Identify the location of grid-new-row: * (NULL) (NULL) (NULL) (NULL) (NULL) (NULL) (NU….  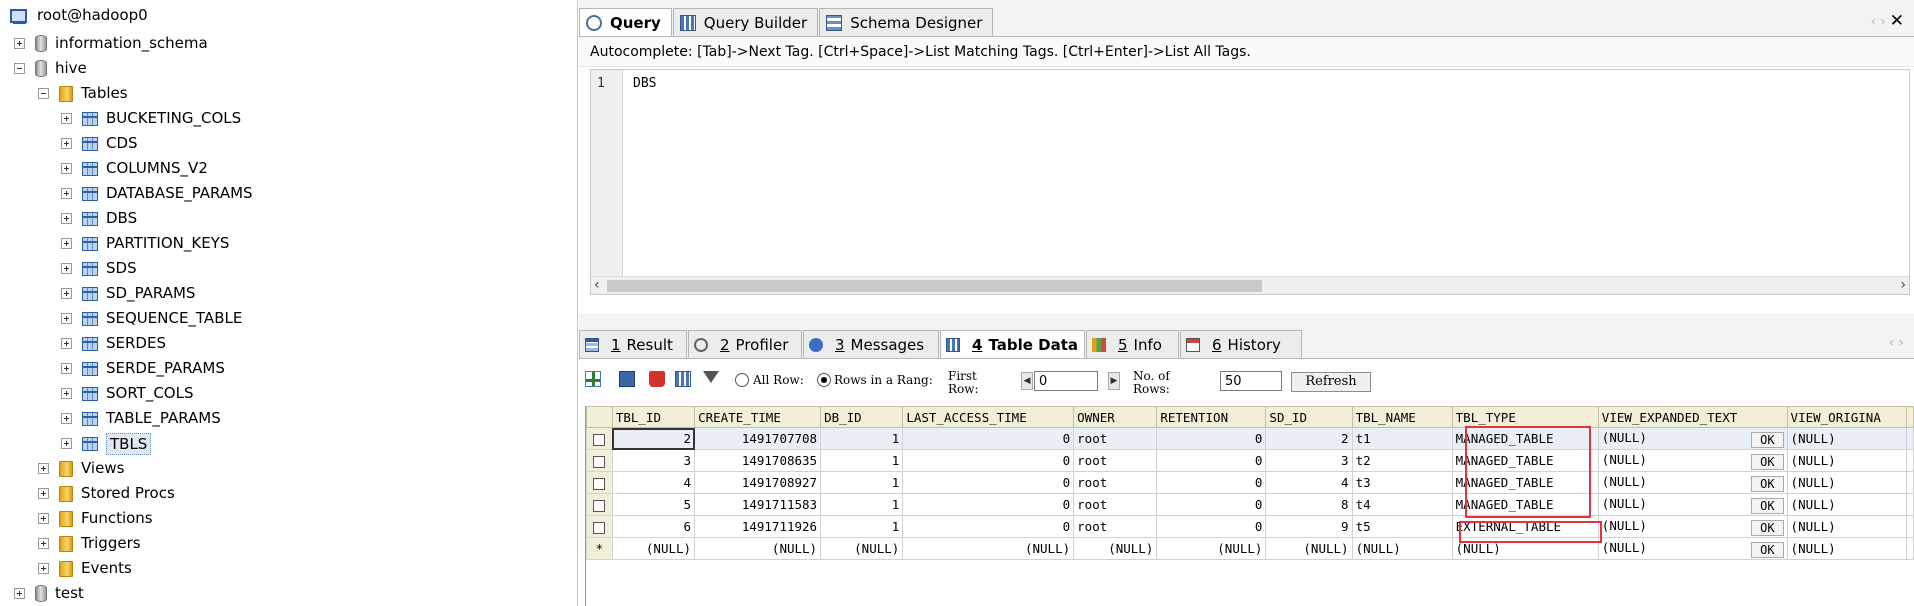
(1250, 548).